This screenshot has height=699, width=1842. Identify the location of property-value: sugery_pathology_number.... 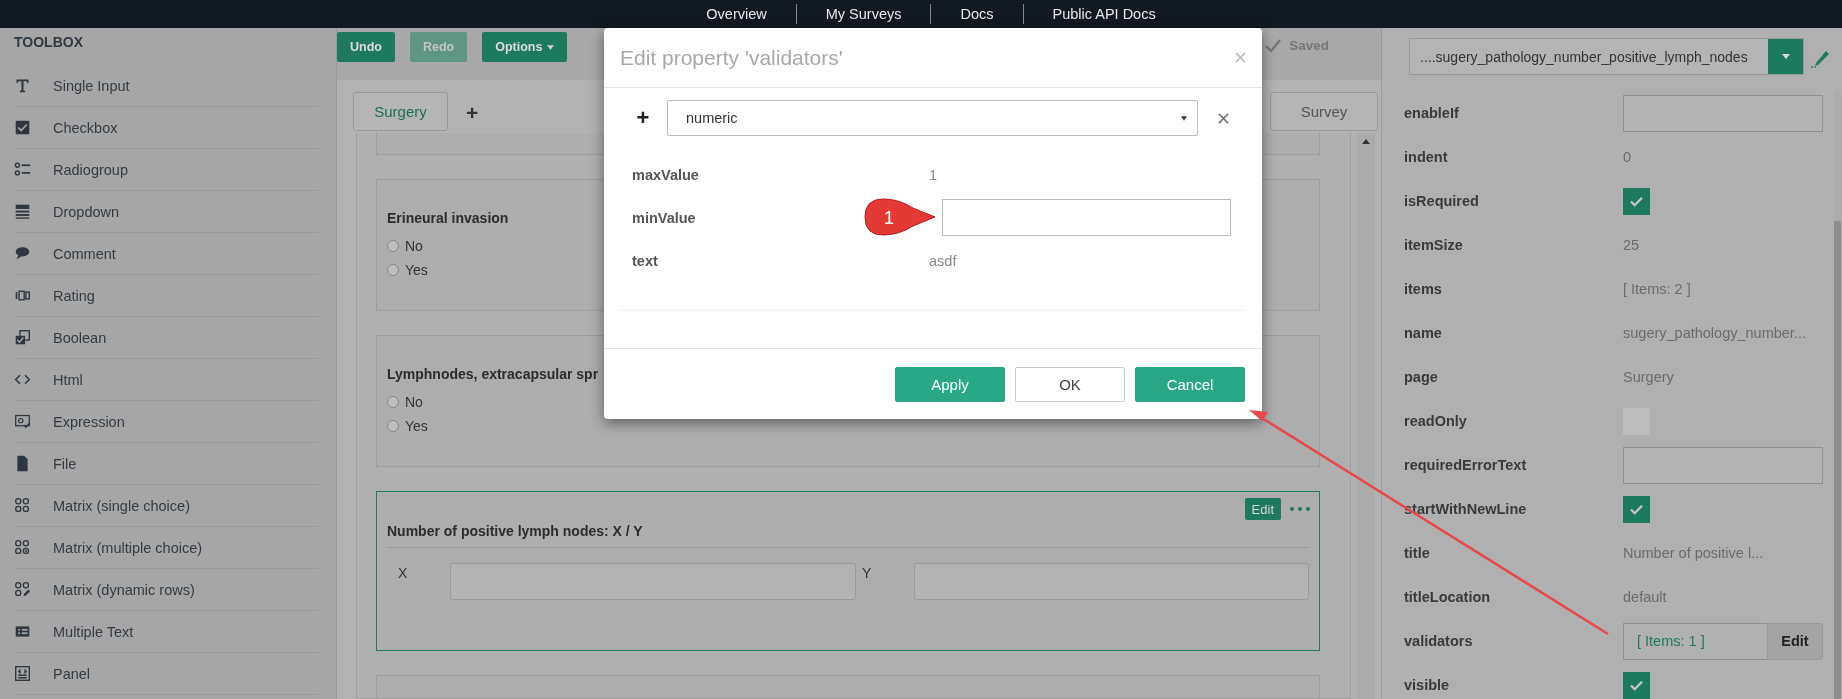
(1715, 333).